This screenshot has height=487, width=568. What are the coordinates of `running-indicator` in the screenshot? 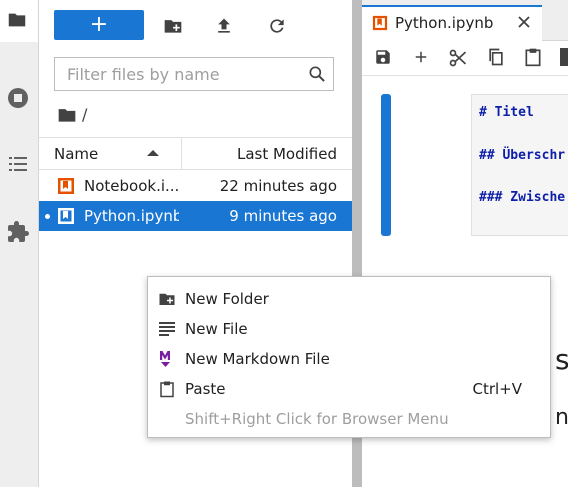 It's located at (47, 216).